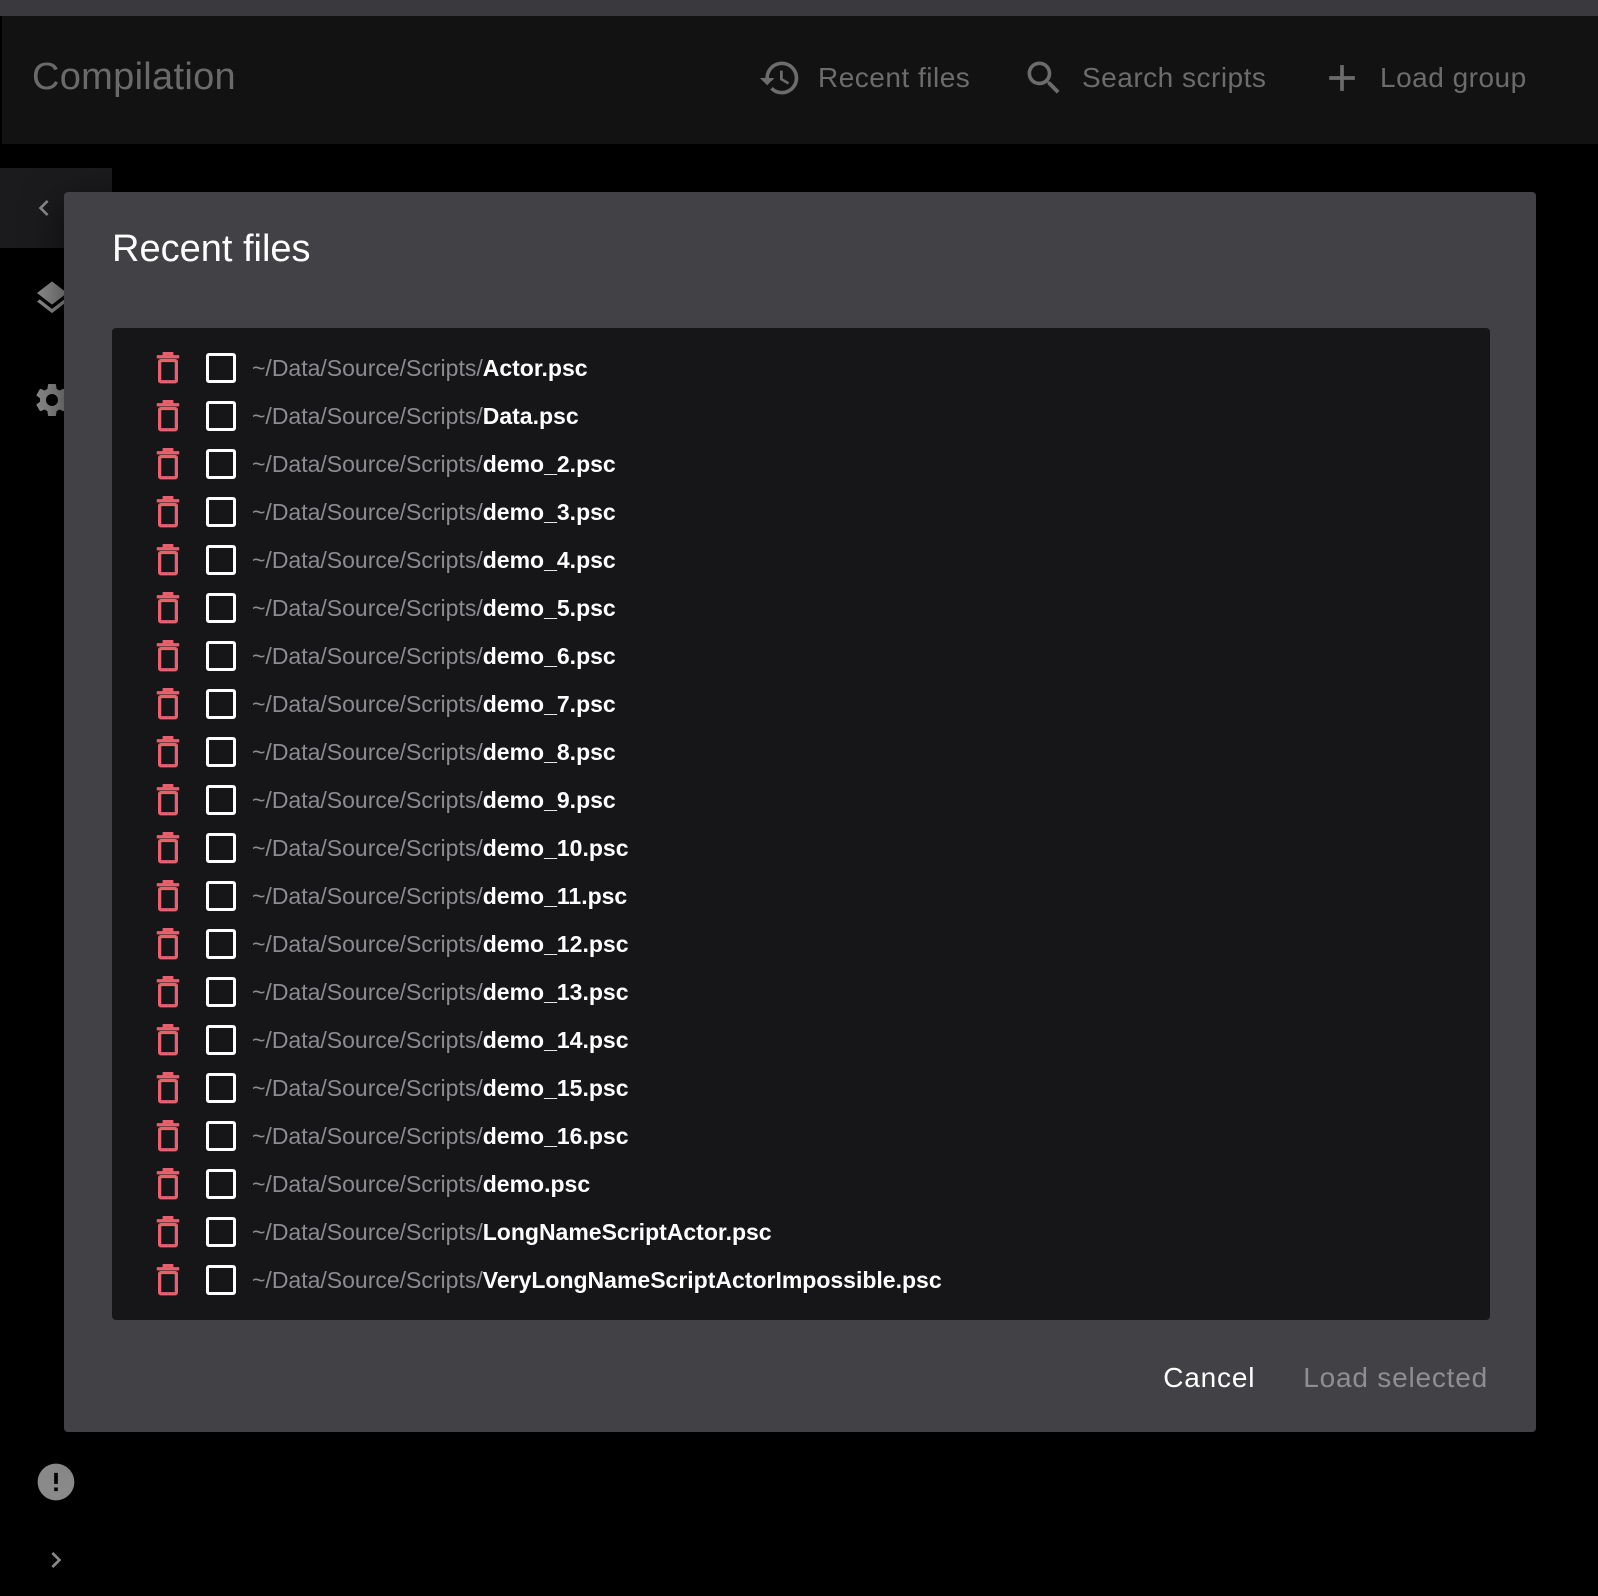 The height and width of the screenshot is (1596, 1598). Describe the element at coordinates (549, 751) in the screenshot. I see `file-name: demo_8.psc` at that location.